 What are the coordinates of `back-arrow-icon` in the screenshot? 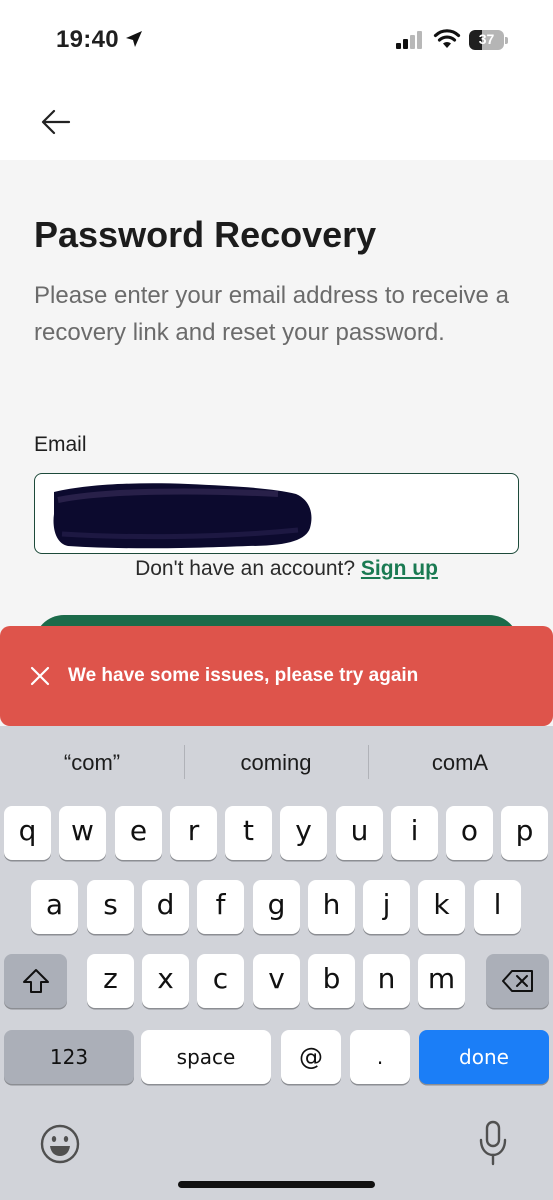 It's located at (56, 122).